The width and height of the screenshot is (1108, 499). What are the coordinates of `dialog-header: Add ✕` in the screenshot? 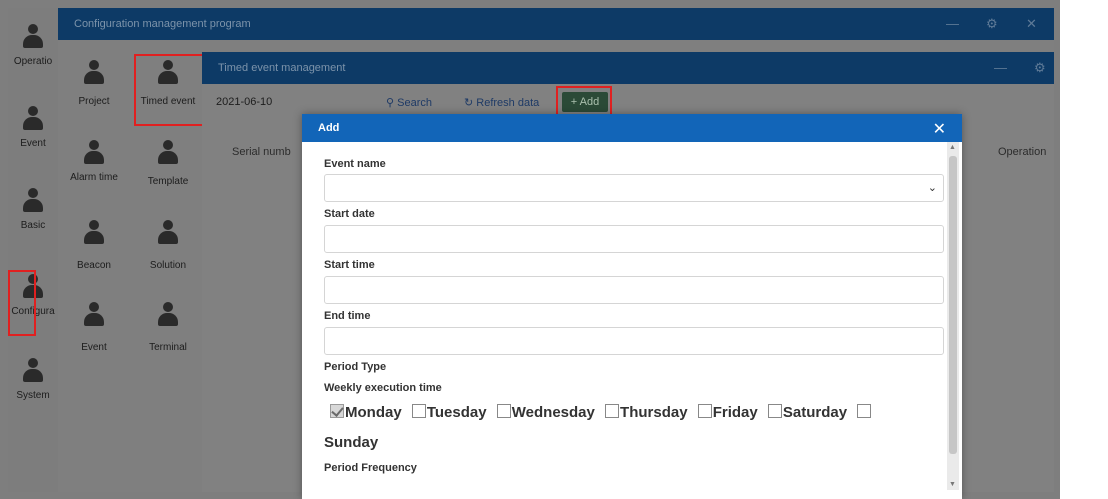 It's located at (632, 128).